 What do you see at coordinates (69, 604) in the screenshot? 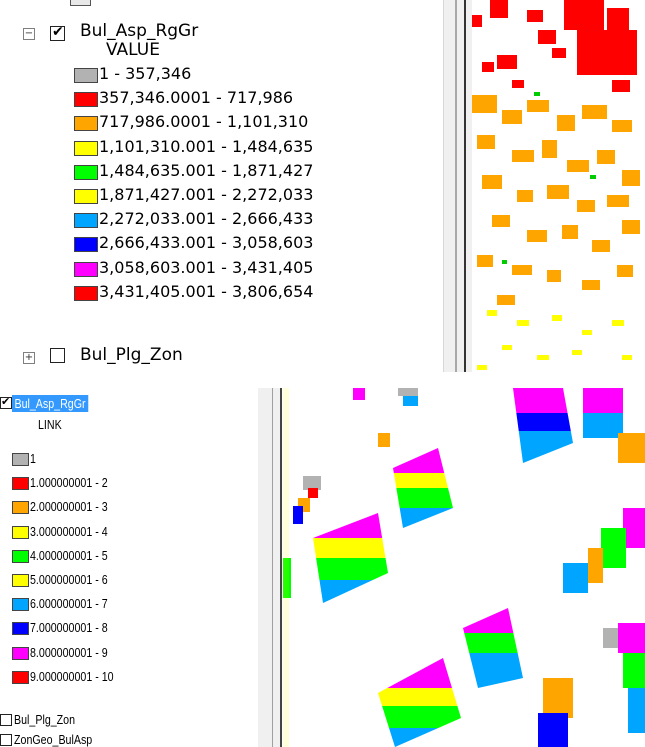
I see `legend-class-label: 6.000000001 - 7` at bounding box center [69, 604].